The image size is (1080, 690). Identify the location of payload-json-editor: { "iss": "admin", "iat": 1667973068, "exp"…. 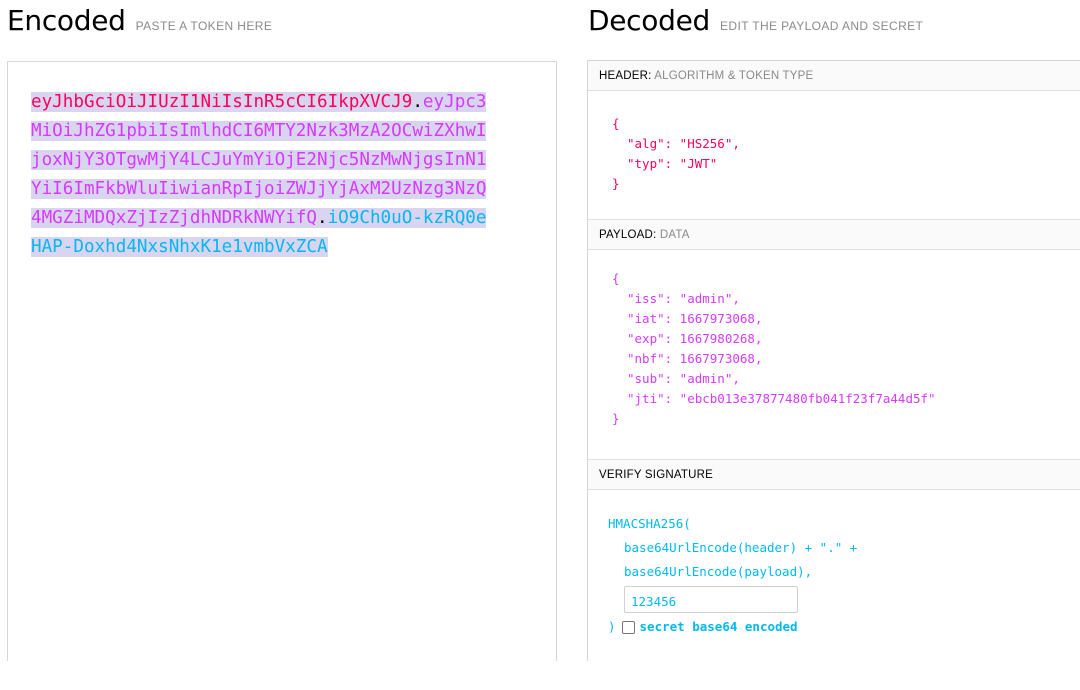
(834, 355).